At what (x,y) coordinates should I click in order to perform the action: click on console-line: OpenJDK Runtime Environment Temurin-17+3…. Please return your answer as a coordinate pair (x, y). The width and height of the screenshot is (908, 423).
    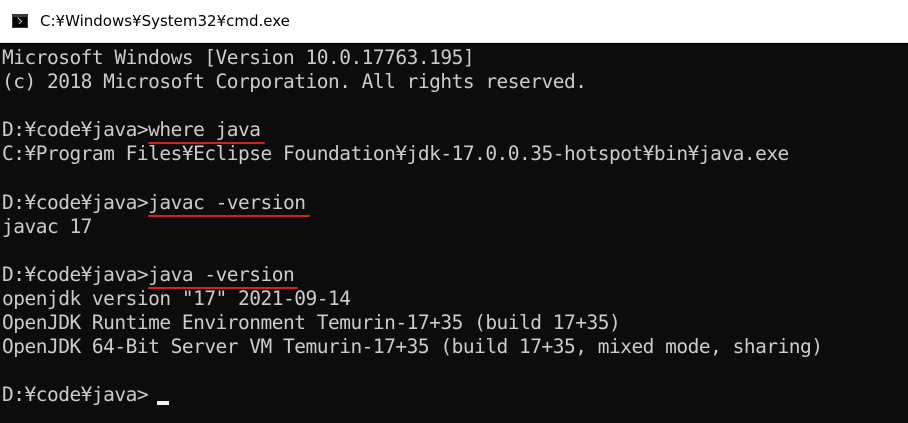
    Looking at the image, I should click on (311, 323).